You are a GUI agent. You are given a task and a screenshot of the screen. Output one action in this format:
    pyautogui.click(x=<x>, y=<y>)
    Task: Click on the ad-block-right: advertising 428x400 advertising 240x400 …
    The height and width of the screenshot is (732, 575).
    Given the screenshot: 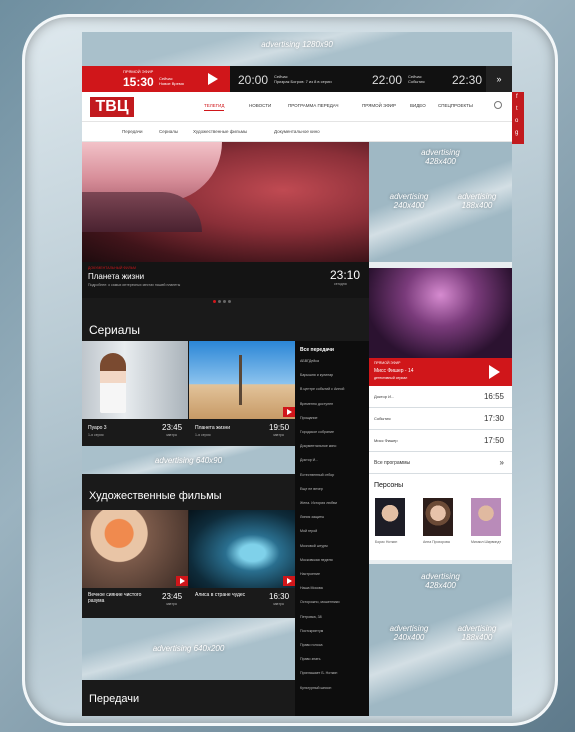 What is the action you would take?
    pyautogui.click(x=440, y=202)
    